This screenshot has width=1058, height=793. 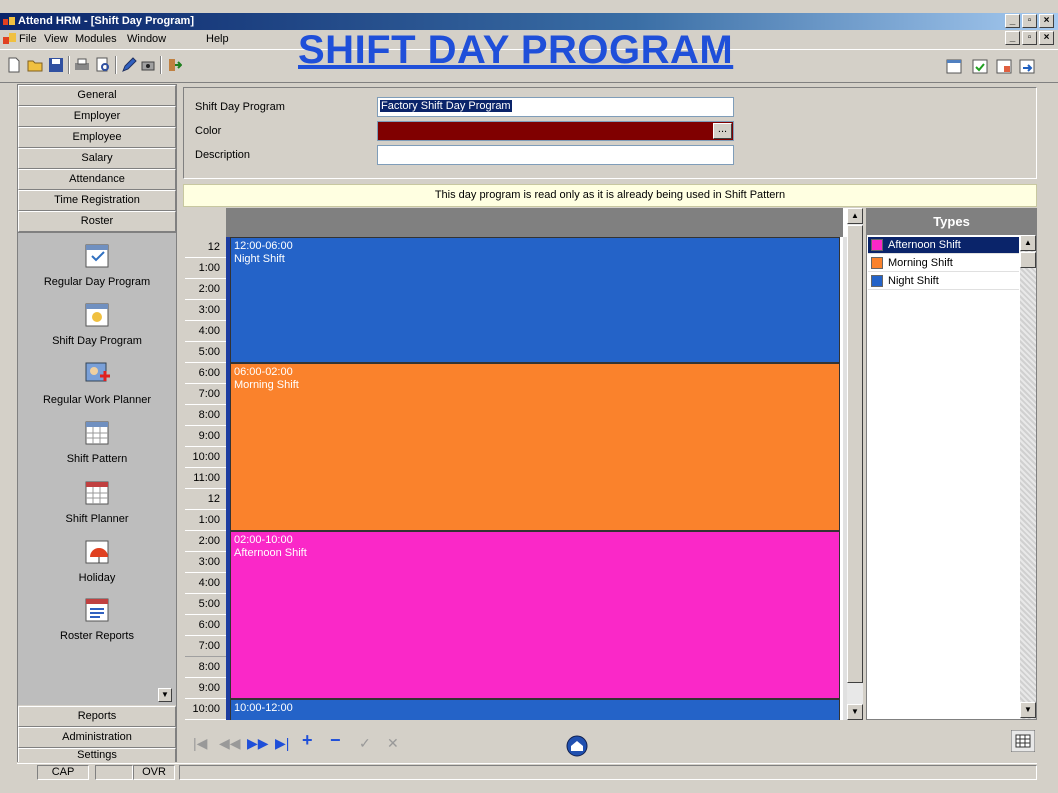 I want to click on type-item-night: Night Shift, so click(x=943, y=281).